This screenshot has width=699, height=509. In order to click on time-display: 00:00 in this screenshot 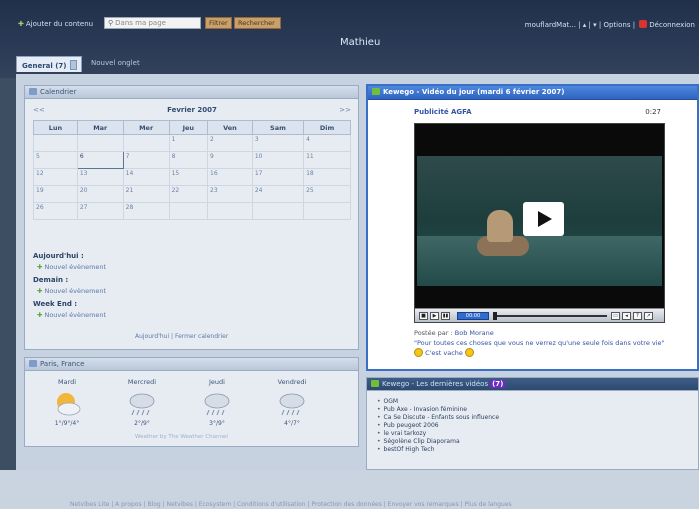, I will do `click(473, 316)`.